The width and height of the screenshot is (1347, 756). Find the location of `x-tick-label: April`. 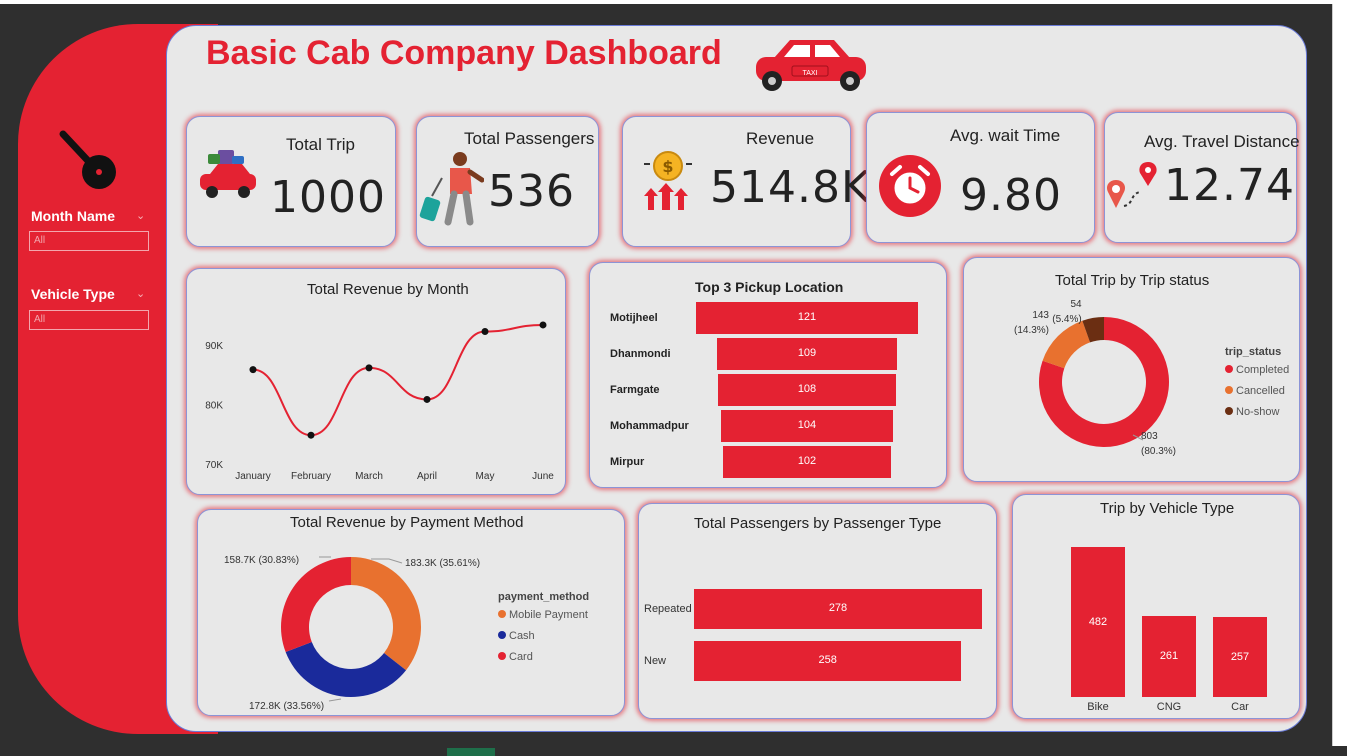

x-tick-label: April is located at coordinates (427, 476).